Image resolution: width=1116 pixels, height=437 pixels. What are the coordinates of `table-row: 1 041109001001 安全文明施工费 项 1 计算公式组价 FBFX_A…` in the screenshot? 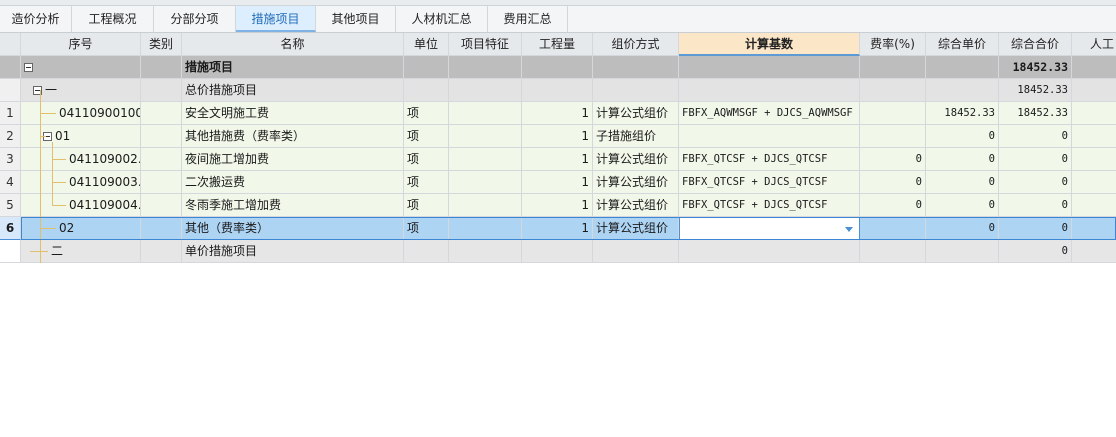 It's located at (558, 113).